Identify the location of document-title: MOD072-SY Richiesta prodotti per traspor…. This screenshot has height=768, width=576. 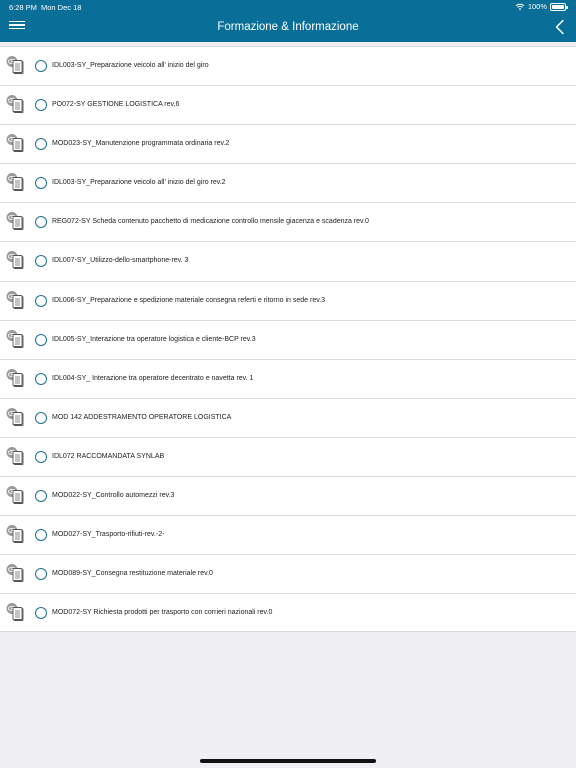
(162, 613).